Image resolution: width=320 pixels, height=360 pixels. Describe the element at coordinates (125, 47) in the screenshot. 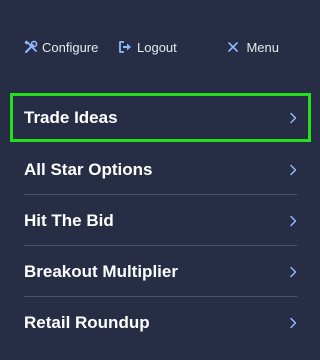

I see `logout-icon` at that location.